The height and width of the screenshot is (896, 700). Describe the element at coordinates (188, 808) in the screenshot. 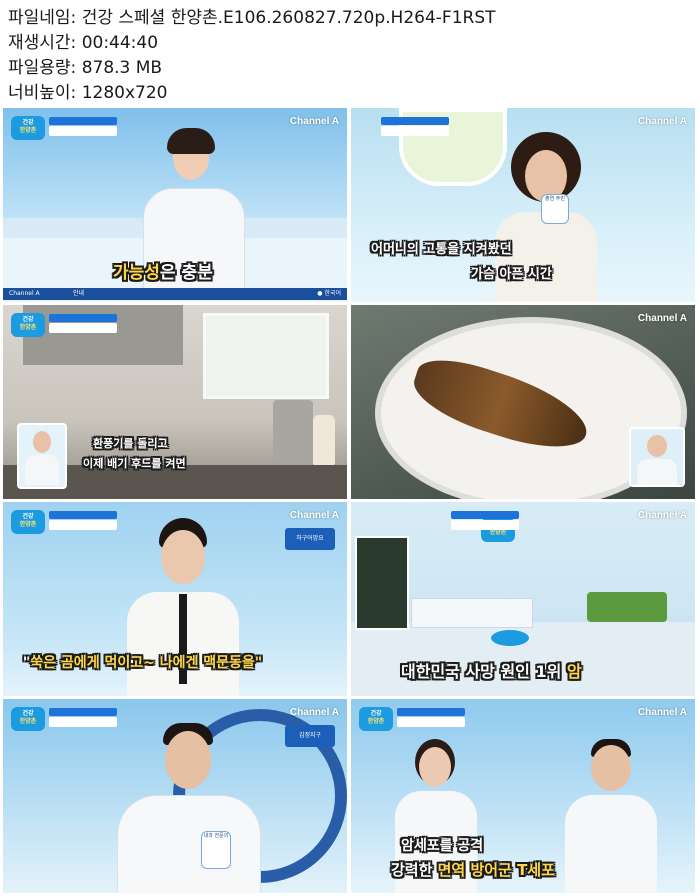

I see `doctor-figure` at that location.